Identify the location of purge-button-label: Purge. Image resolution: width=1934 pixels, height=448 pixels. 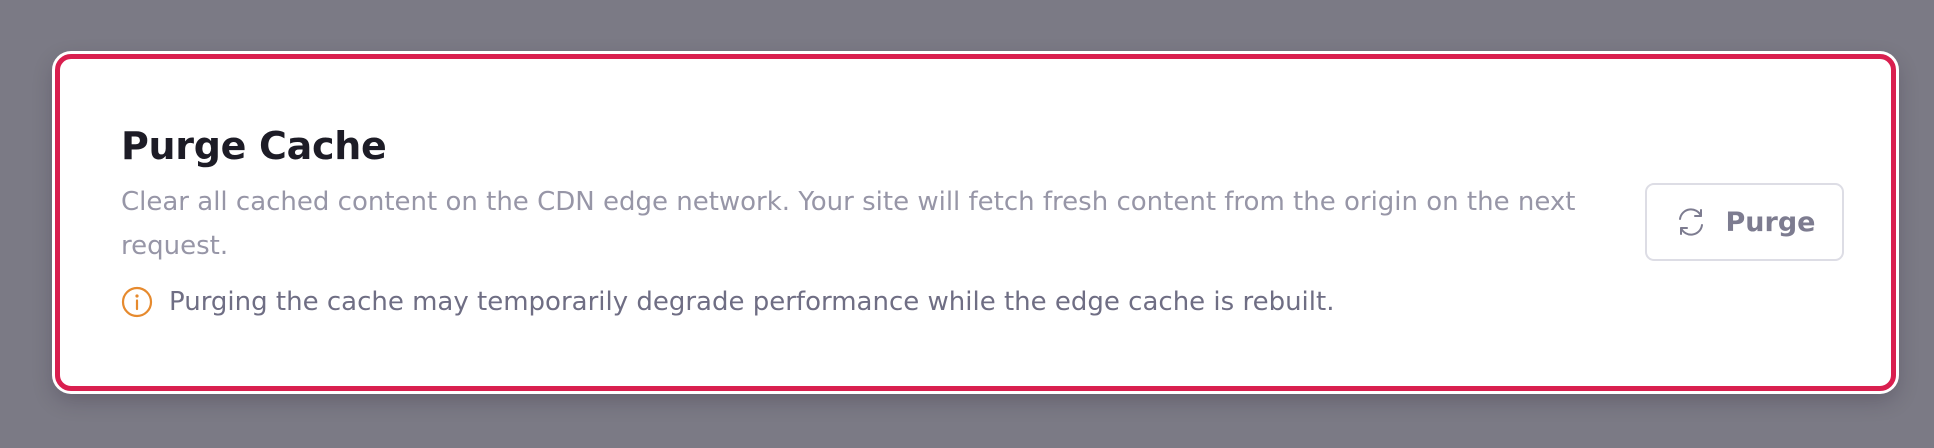
(1770, 222).